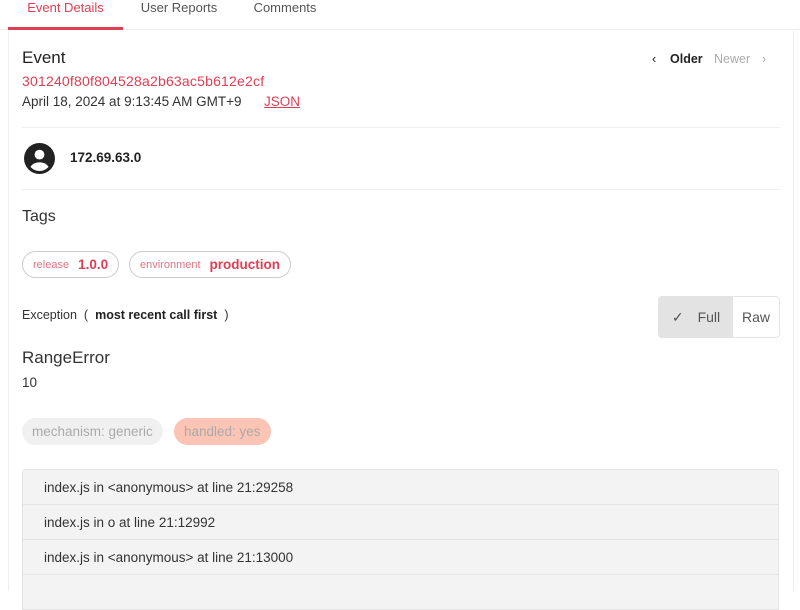  Describe the element at coordinates (696, 317) in the screenshot. I see `full-button: ✓ Full` at that location.